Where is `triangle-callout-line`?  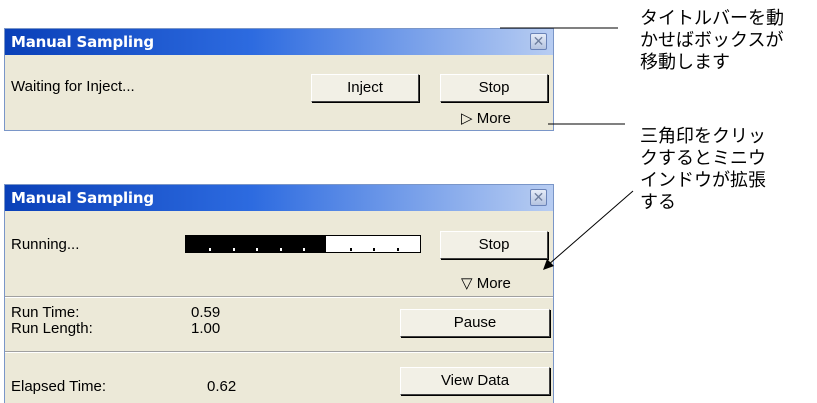 triangle-callout-line is located at coordinates (590, 228).